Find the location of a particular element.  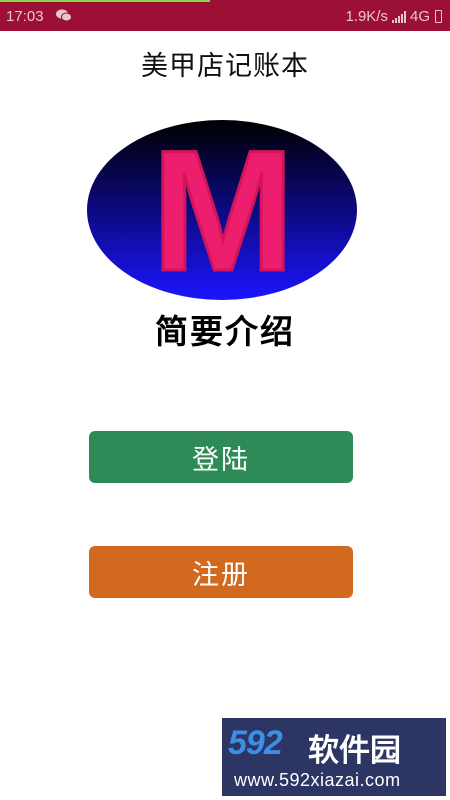

app-title: 美甲店记账本 is located at coordinates (225, 66).